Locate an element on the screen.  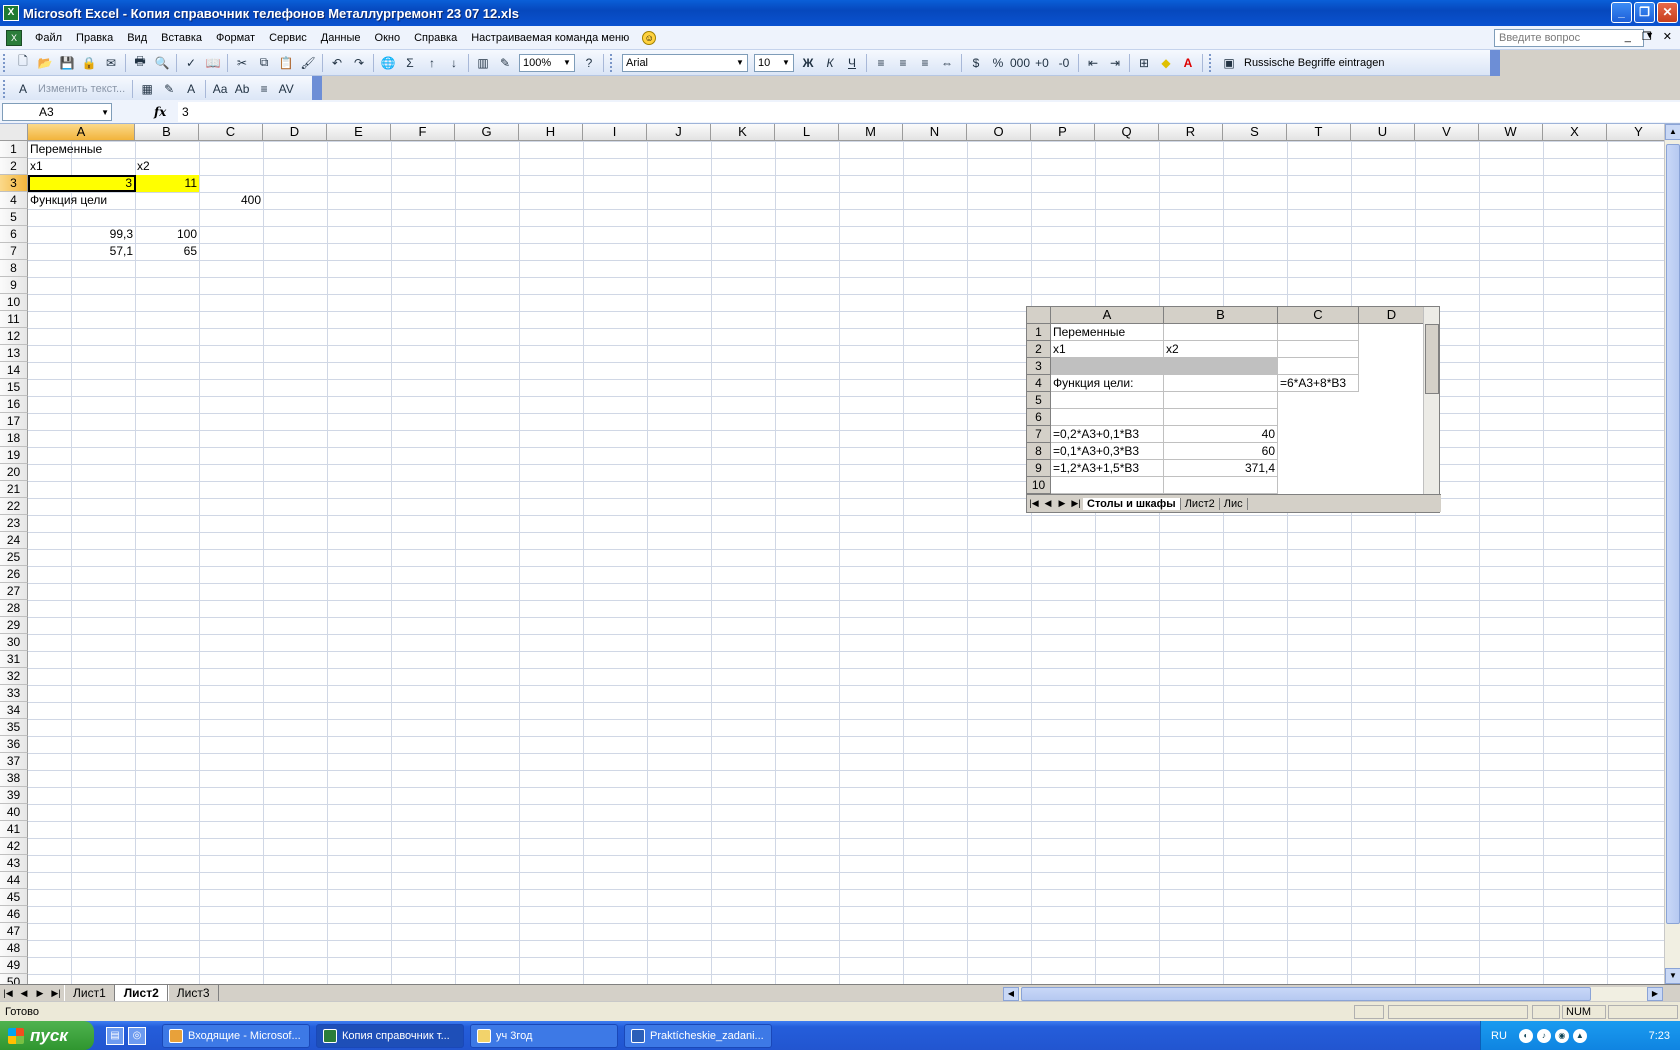
align-left-icon: ≡ is located at coordinates (881, 63).